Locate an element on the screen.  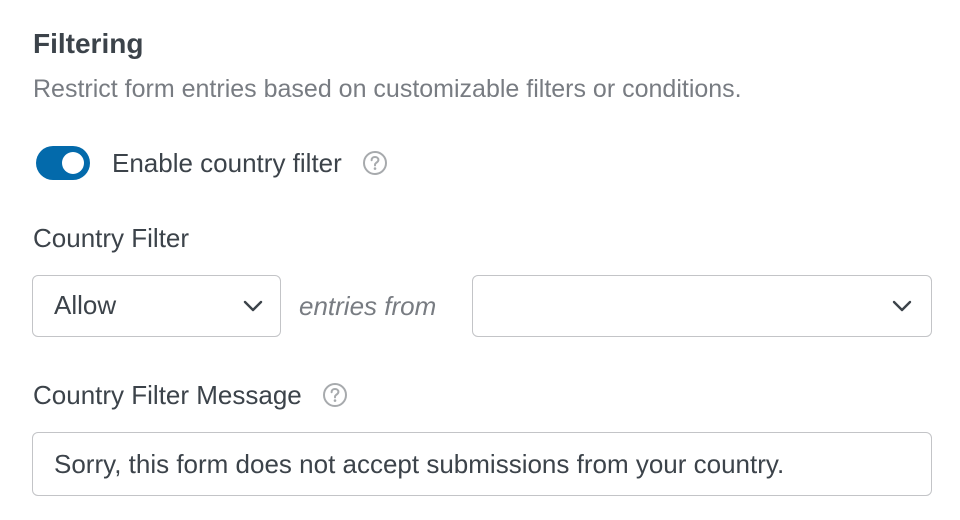
country-filter-message-input is located at coordinates (482, 464).